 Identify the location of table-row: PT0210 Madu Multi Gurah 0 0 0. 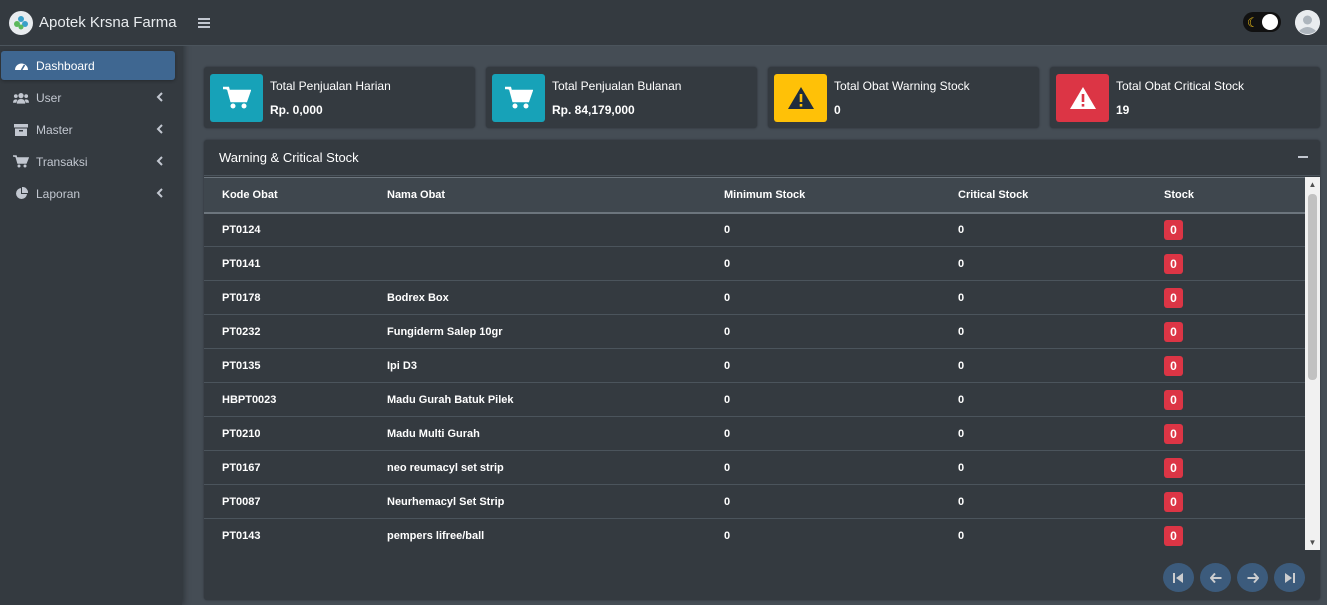
(754, 433).